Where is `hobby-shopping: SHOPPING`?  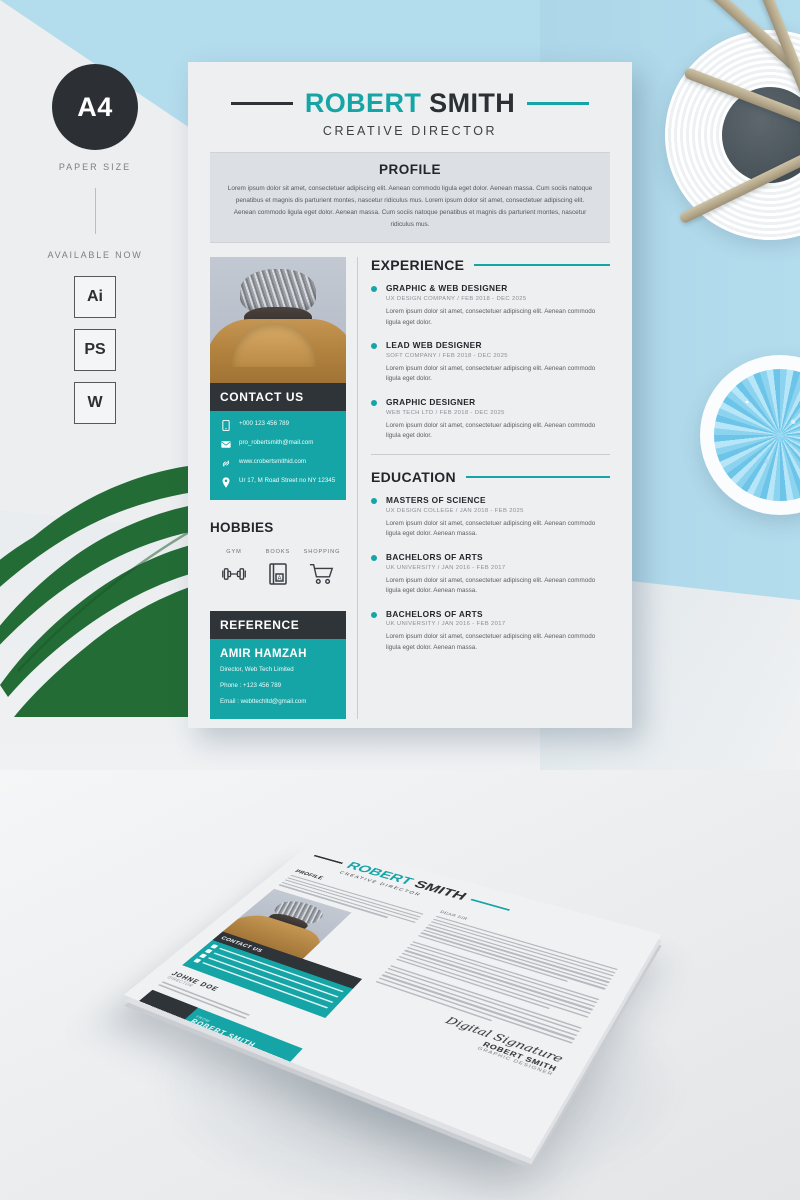
hobby-shopping: SHOPPING is located at coordinates (322, 570).